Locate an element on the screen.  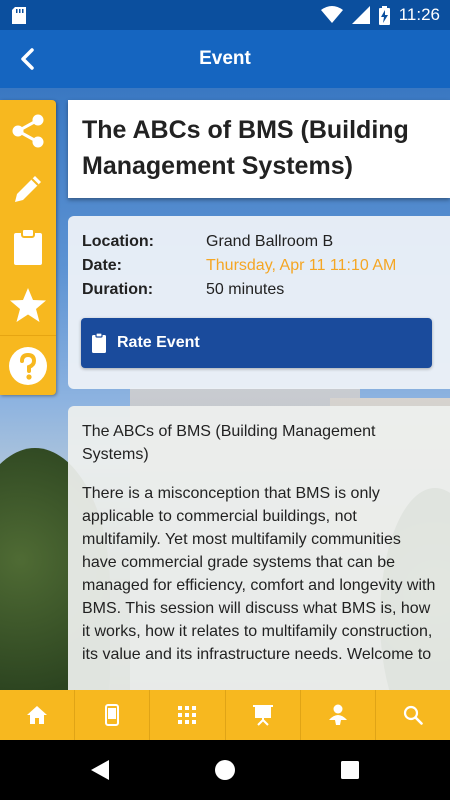
bottom-nav is located at coordinates (225, 715).